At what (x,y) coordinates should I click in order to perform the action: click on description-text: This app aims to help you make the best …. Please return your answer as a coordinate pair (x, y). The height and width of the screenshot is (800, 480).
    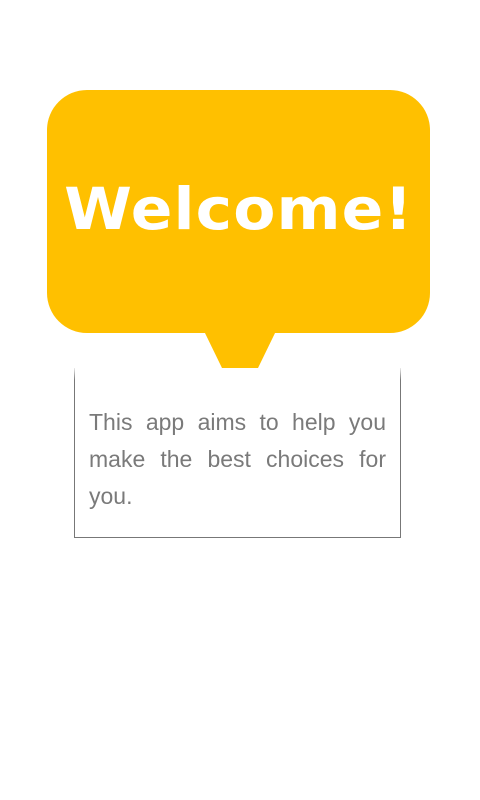
    Looking at the image, I should click on (237, 459).